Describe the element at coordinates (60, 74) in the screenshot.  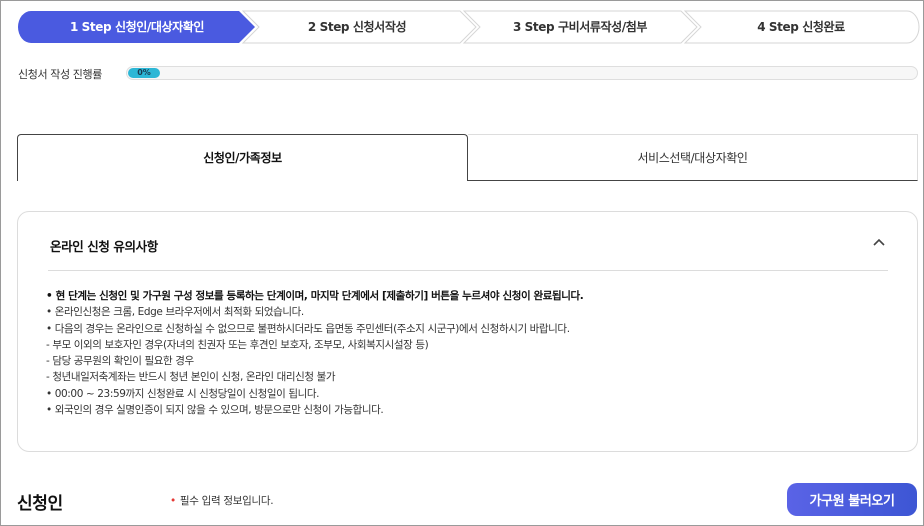
I see `progress-label: 신청서 작성 진행률` at that location.